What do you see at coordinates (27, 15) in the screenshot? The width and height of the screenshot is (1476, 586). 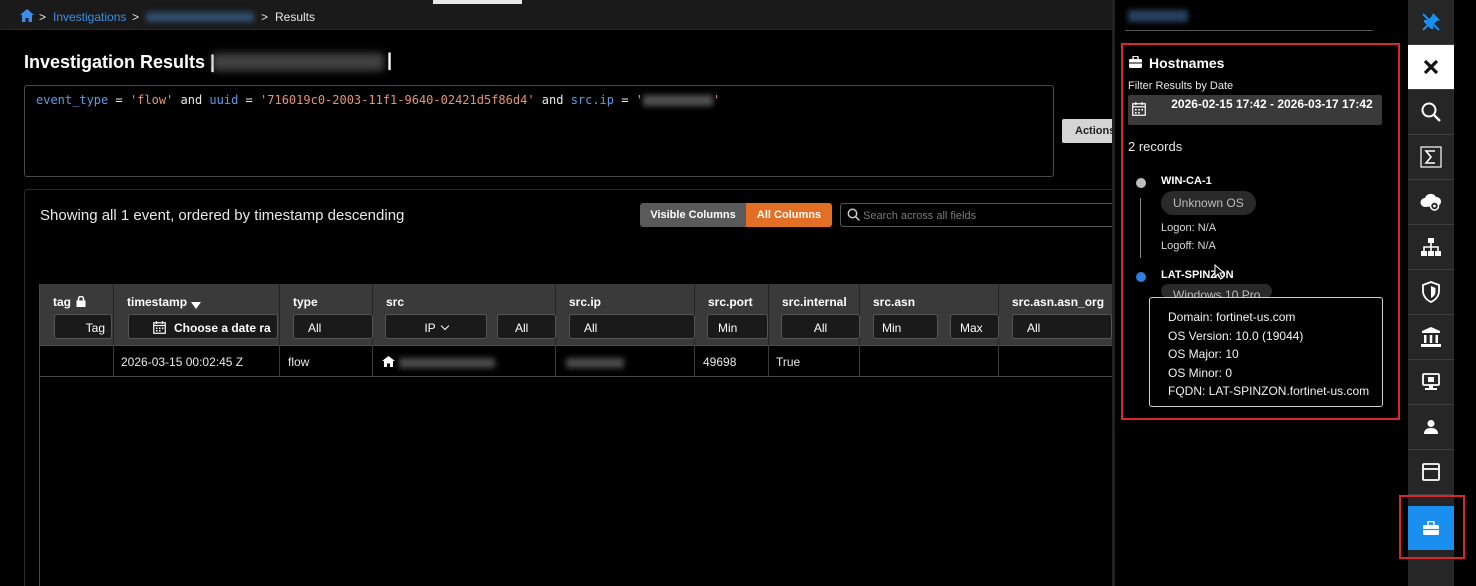 I see `home-icon` at bounding box center [27, 15].